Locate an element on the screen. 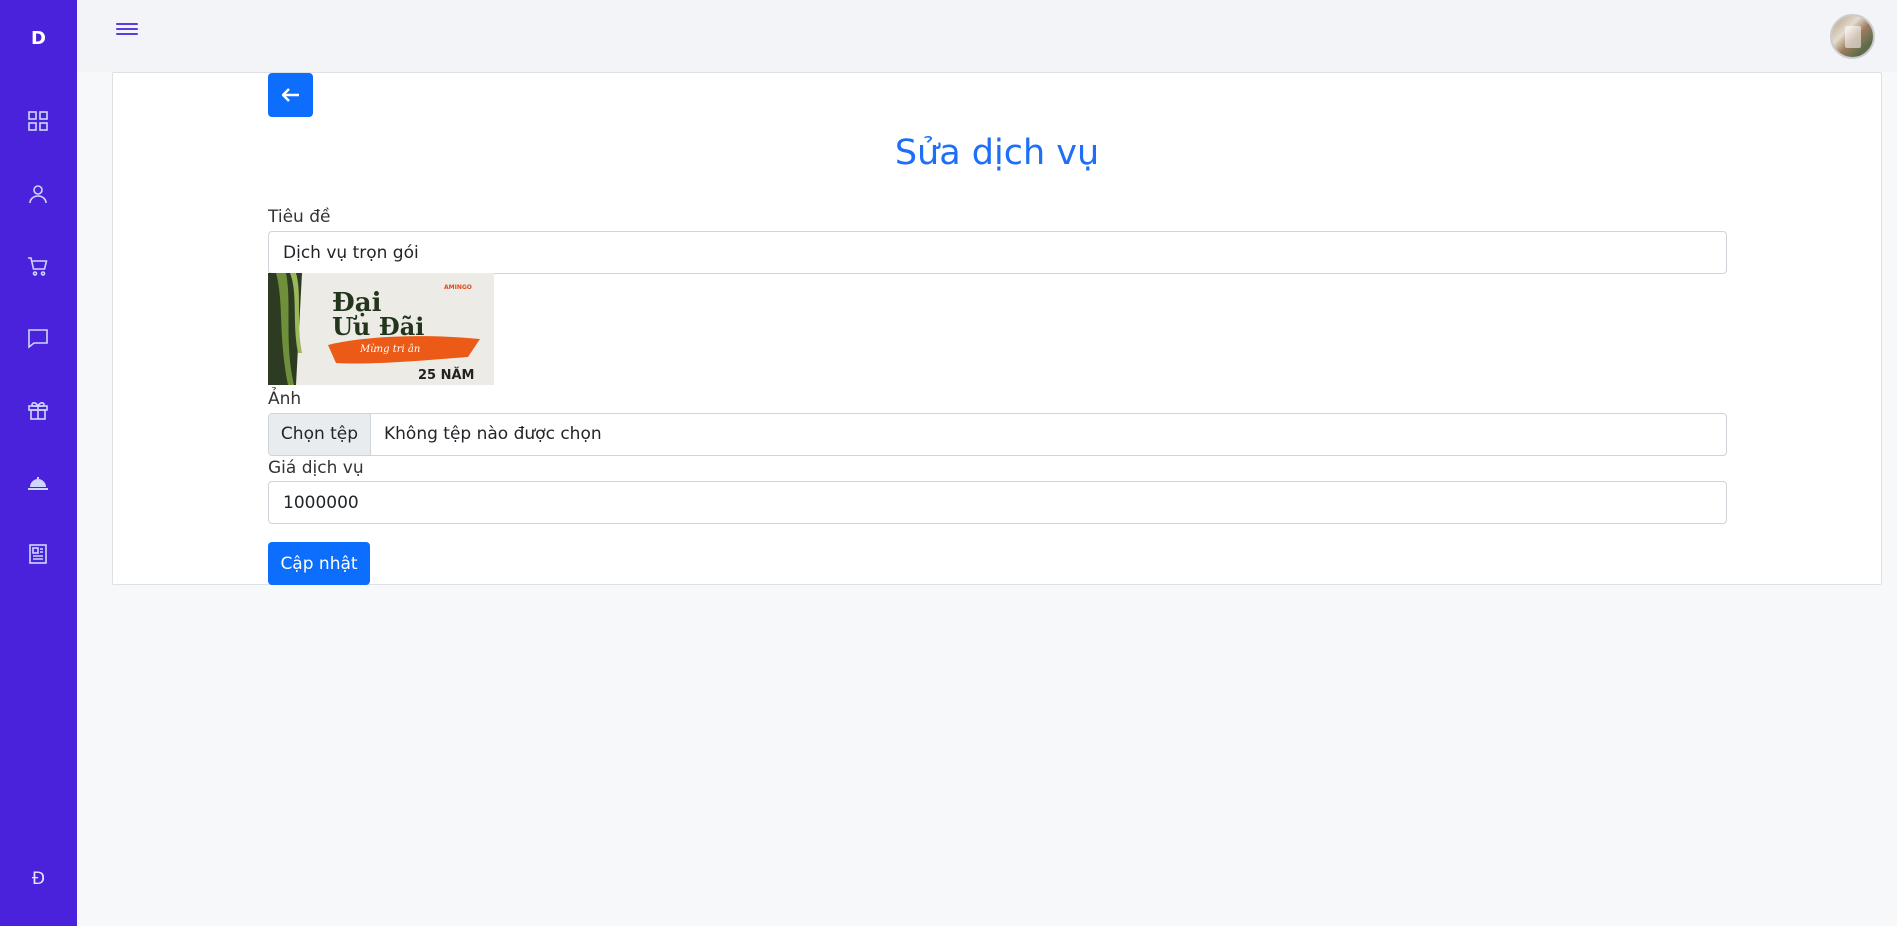 This screenshot has height=926, width=1897. gift-icon is located at coordinates (38, 410).